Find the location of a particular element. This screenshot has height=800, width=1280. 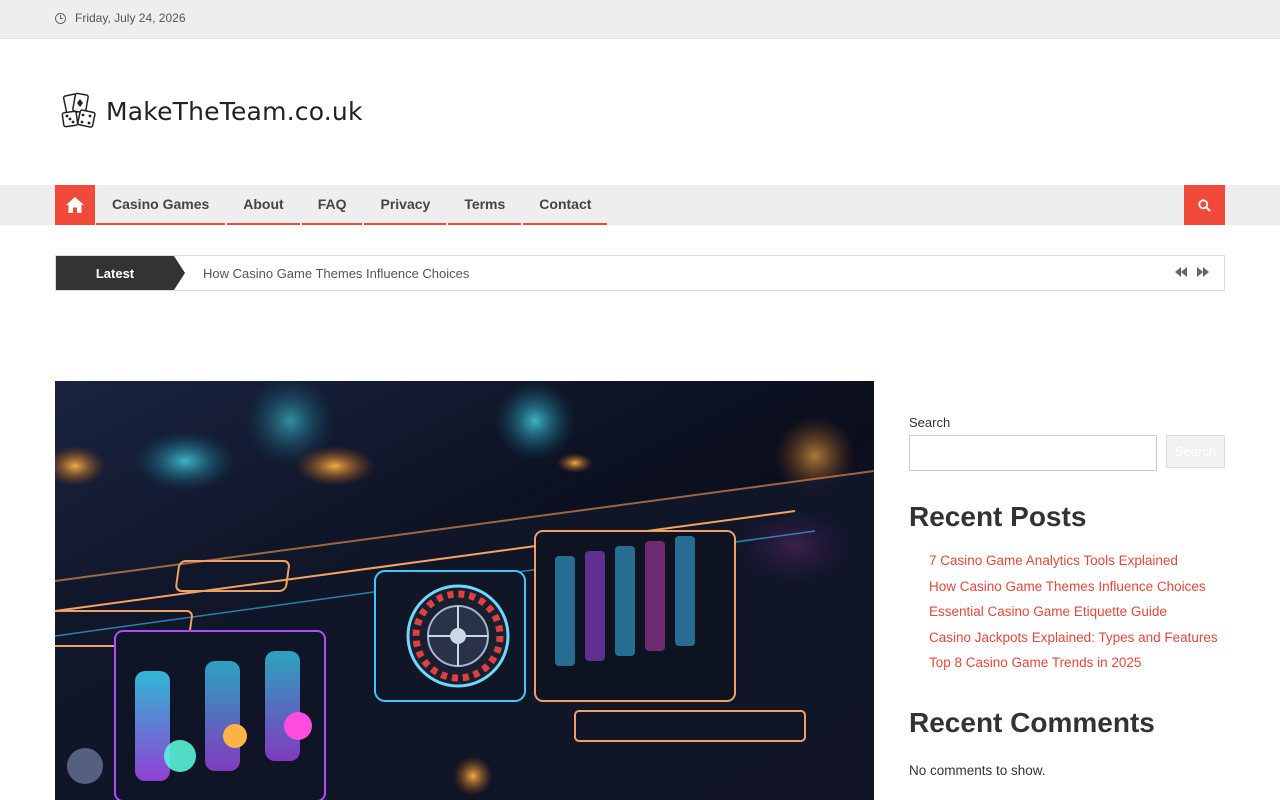

recent-comments-title: Recent Comments is located at coordinates (1032, 722).